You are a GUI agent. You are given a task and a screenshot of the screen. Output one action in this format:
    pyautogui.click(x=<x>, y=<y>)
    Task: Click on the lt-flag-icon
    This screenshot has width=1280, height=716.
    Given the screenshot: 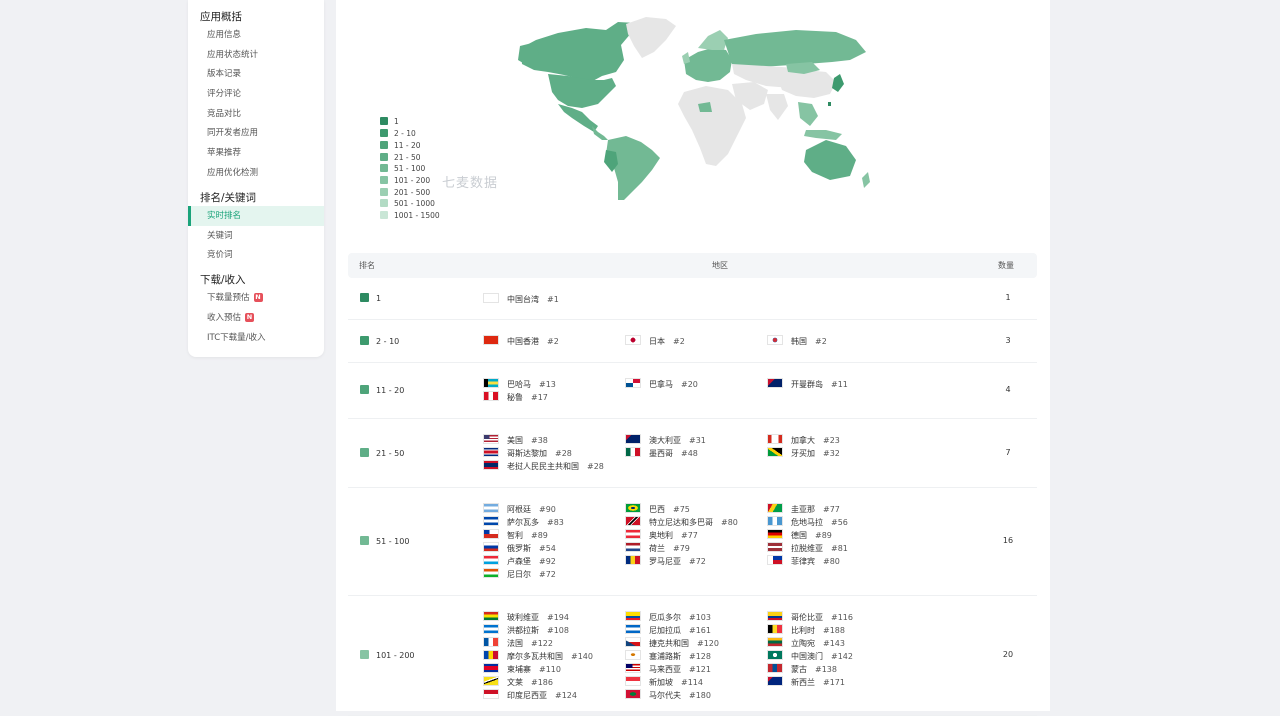 What is the action you would take?
    pyautogui.click(x=775, y=642)
    